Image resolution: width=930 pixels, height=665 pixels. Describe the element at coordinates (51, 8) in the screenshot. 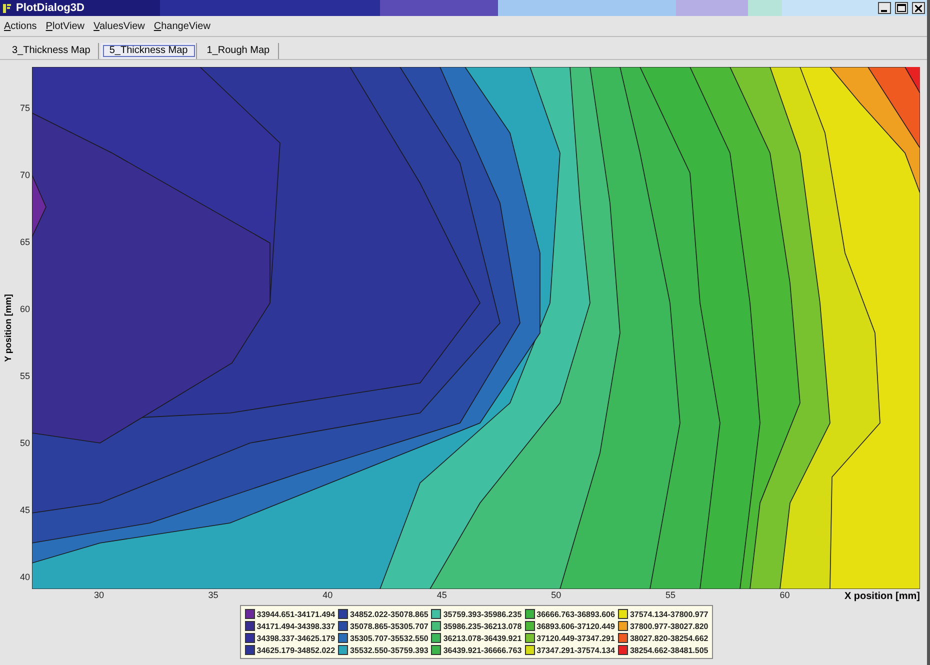

I see `window-title: PlotDialog3D` at that location.